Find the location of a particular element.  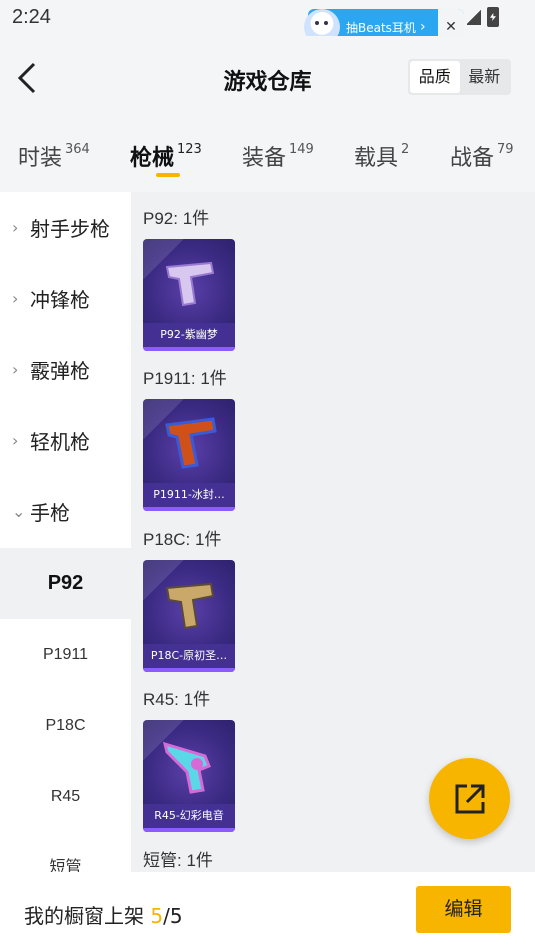

sort-by-newest: 最新 is located at coordinates (485, 77).